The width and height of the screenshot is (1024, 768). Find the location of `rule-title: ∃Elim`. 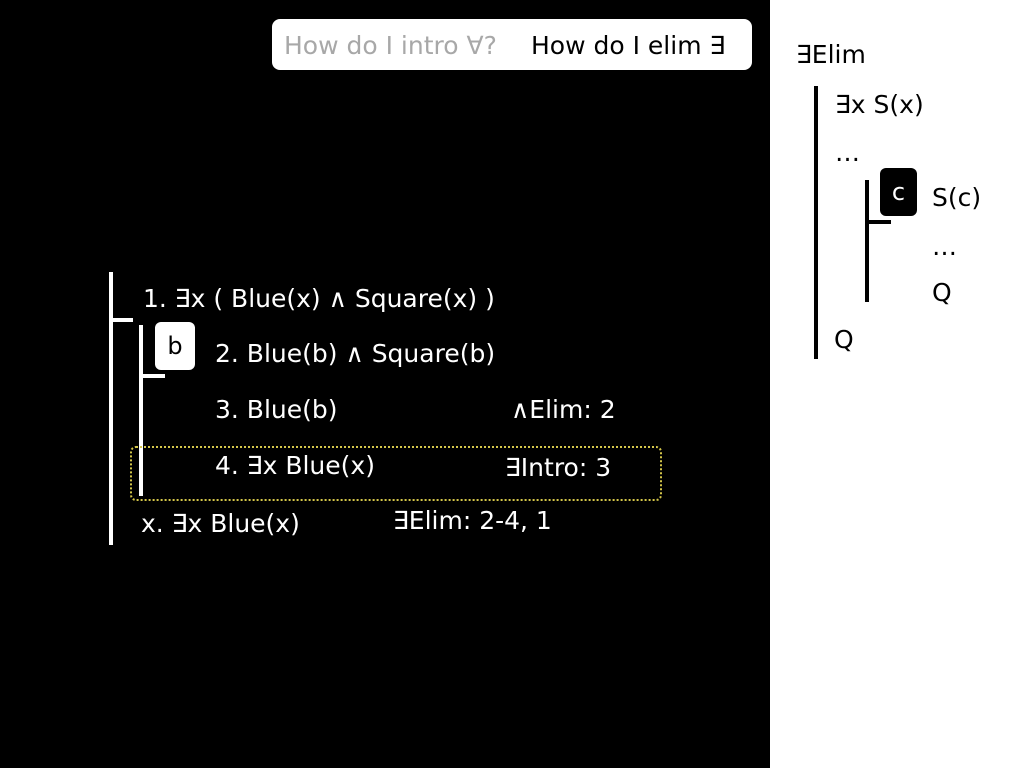

rule-title: ∃Elim is located at coordinates (831, 54).